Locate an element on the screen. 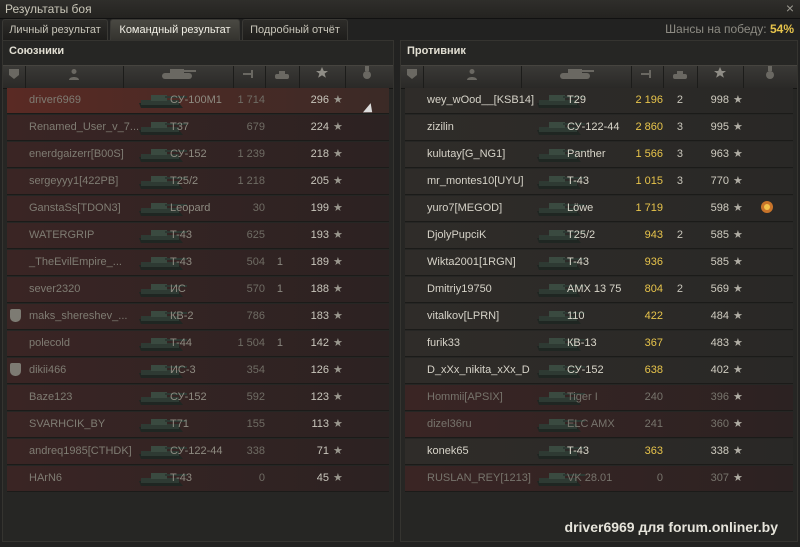 This screenshot has width=800, height=547. tank-name: AMX 13 75 is located at coordinates (594, 289).